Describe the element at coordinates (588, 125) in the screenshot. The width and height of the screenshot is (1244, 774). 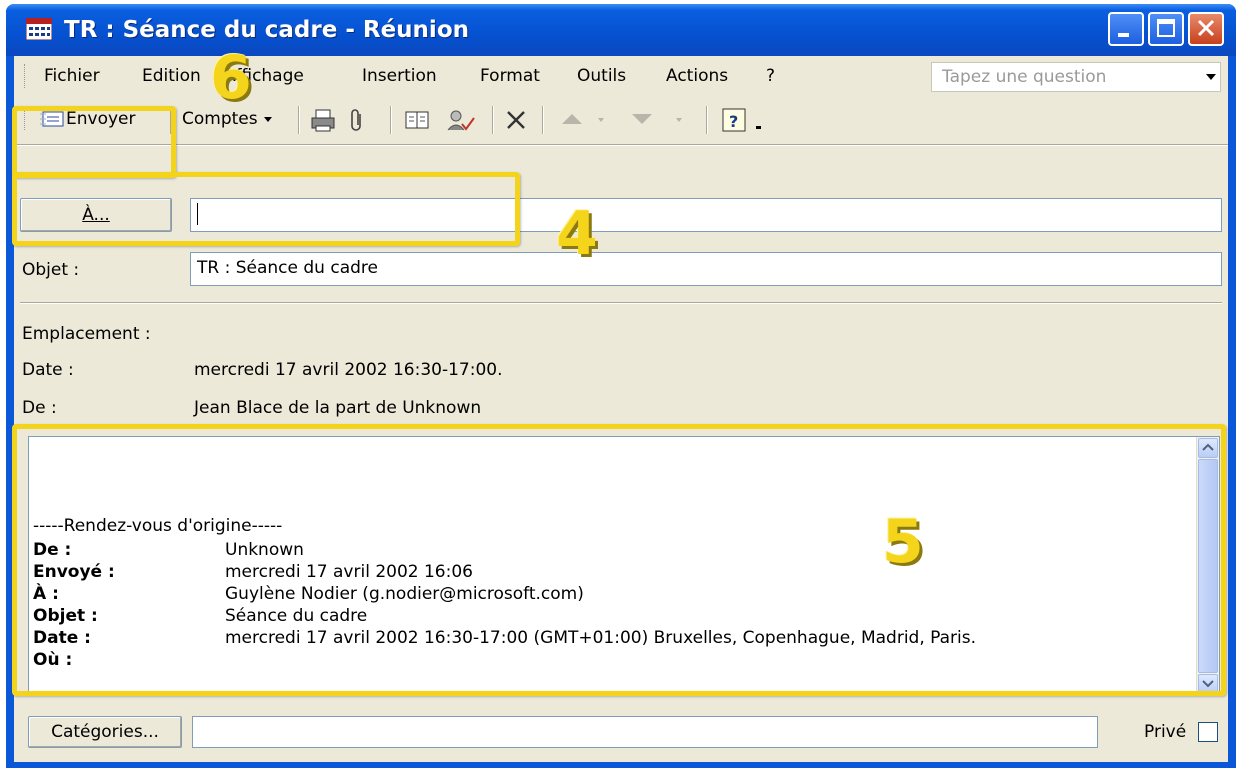
I see `previous-item-icon` at that location.